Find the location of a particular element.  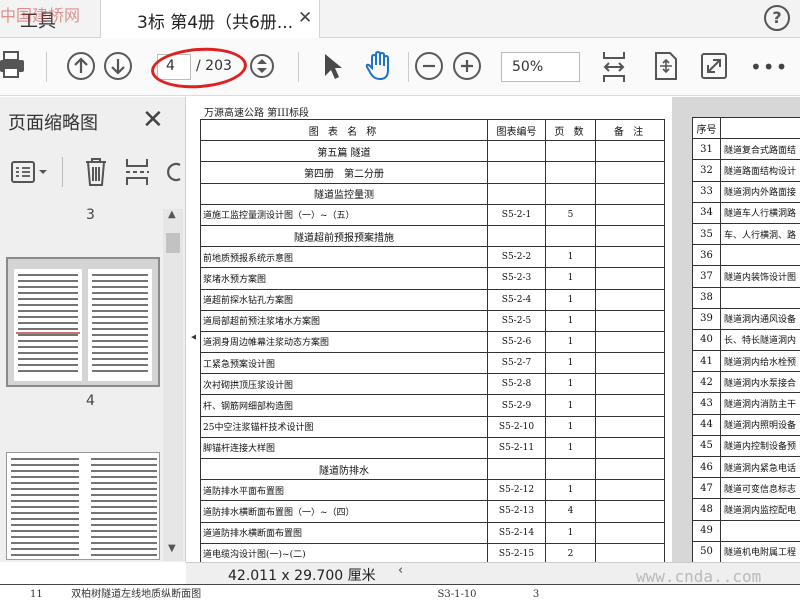

drawing-name: 隧道洞内照明设备 is located at coordinates (760, 424).